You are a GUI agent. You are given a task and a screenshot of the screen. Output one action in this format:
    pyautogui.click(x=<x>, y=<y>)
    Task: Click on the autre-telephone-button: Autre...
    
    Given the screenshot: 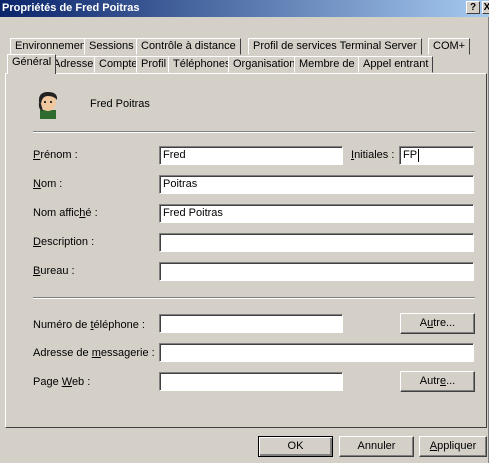 What is the action you would take?
    pyautogui.click(x=437, y=323)
    